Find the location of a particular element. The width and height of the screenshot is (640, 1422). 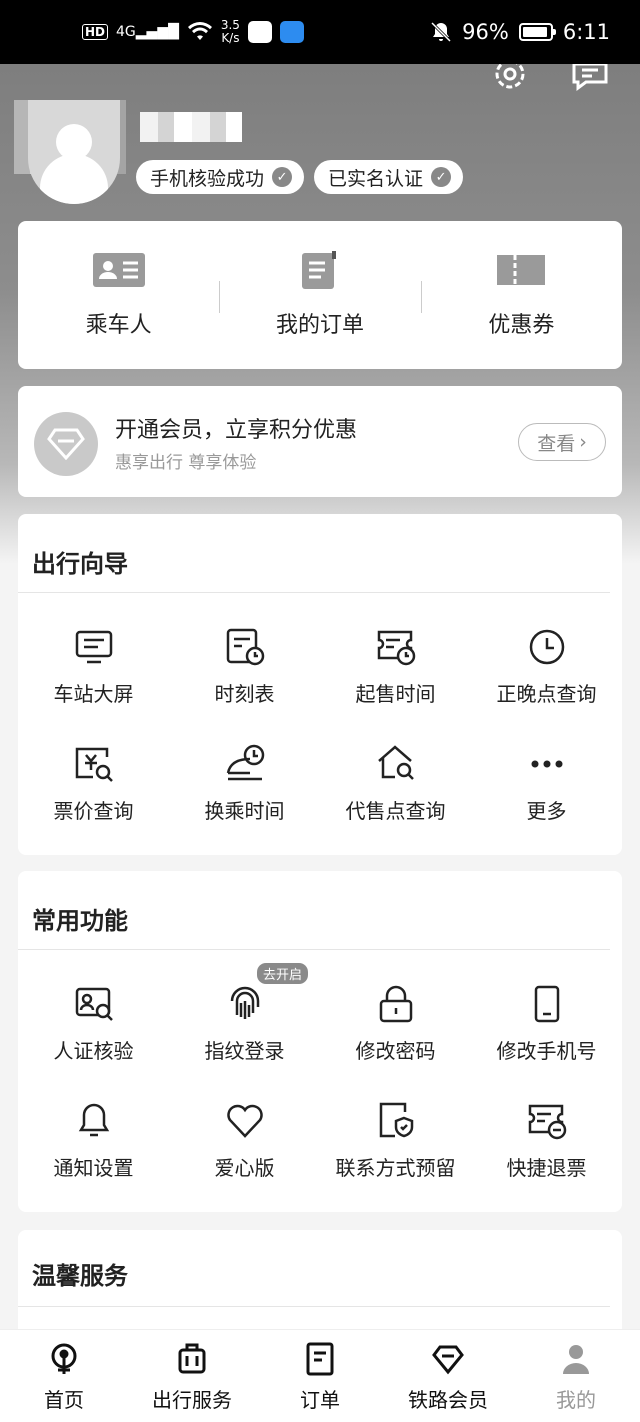

fare-search-icon is located at coordinates (94, 764).